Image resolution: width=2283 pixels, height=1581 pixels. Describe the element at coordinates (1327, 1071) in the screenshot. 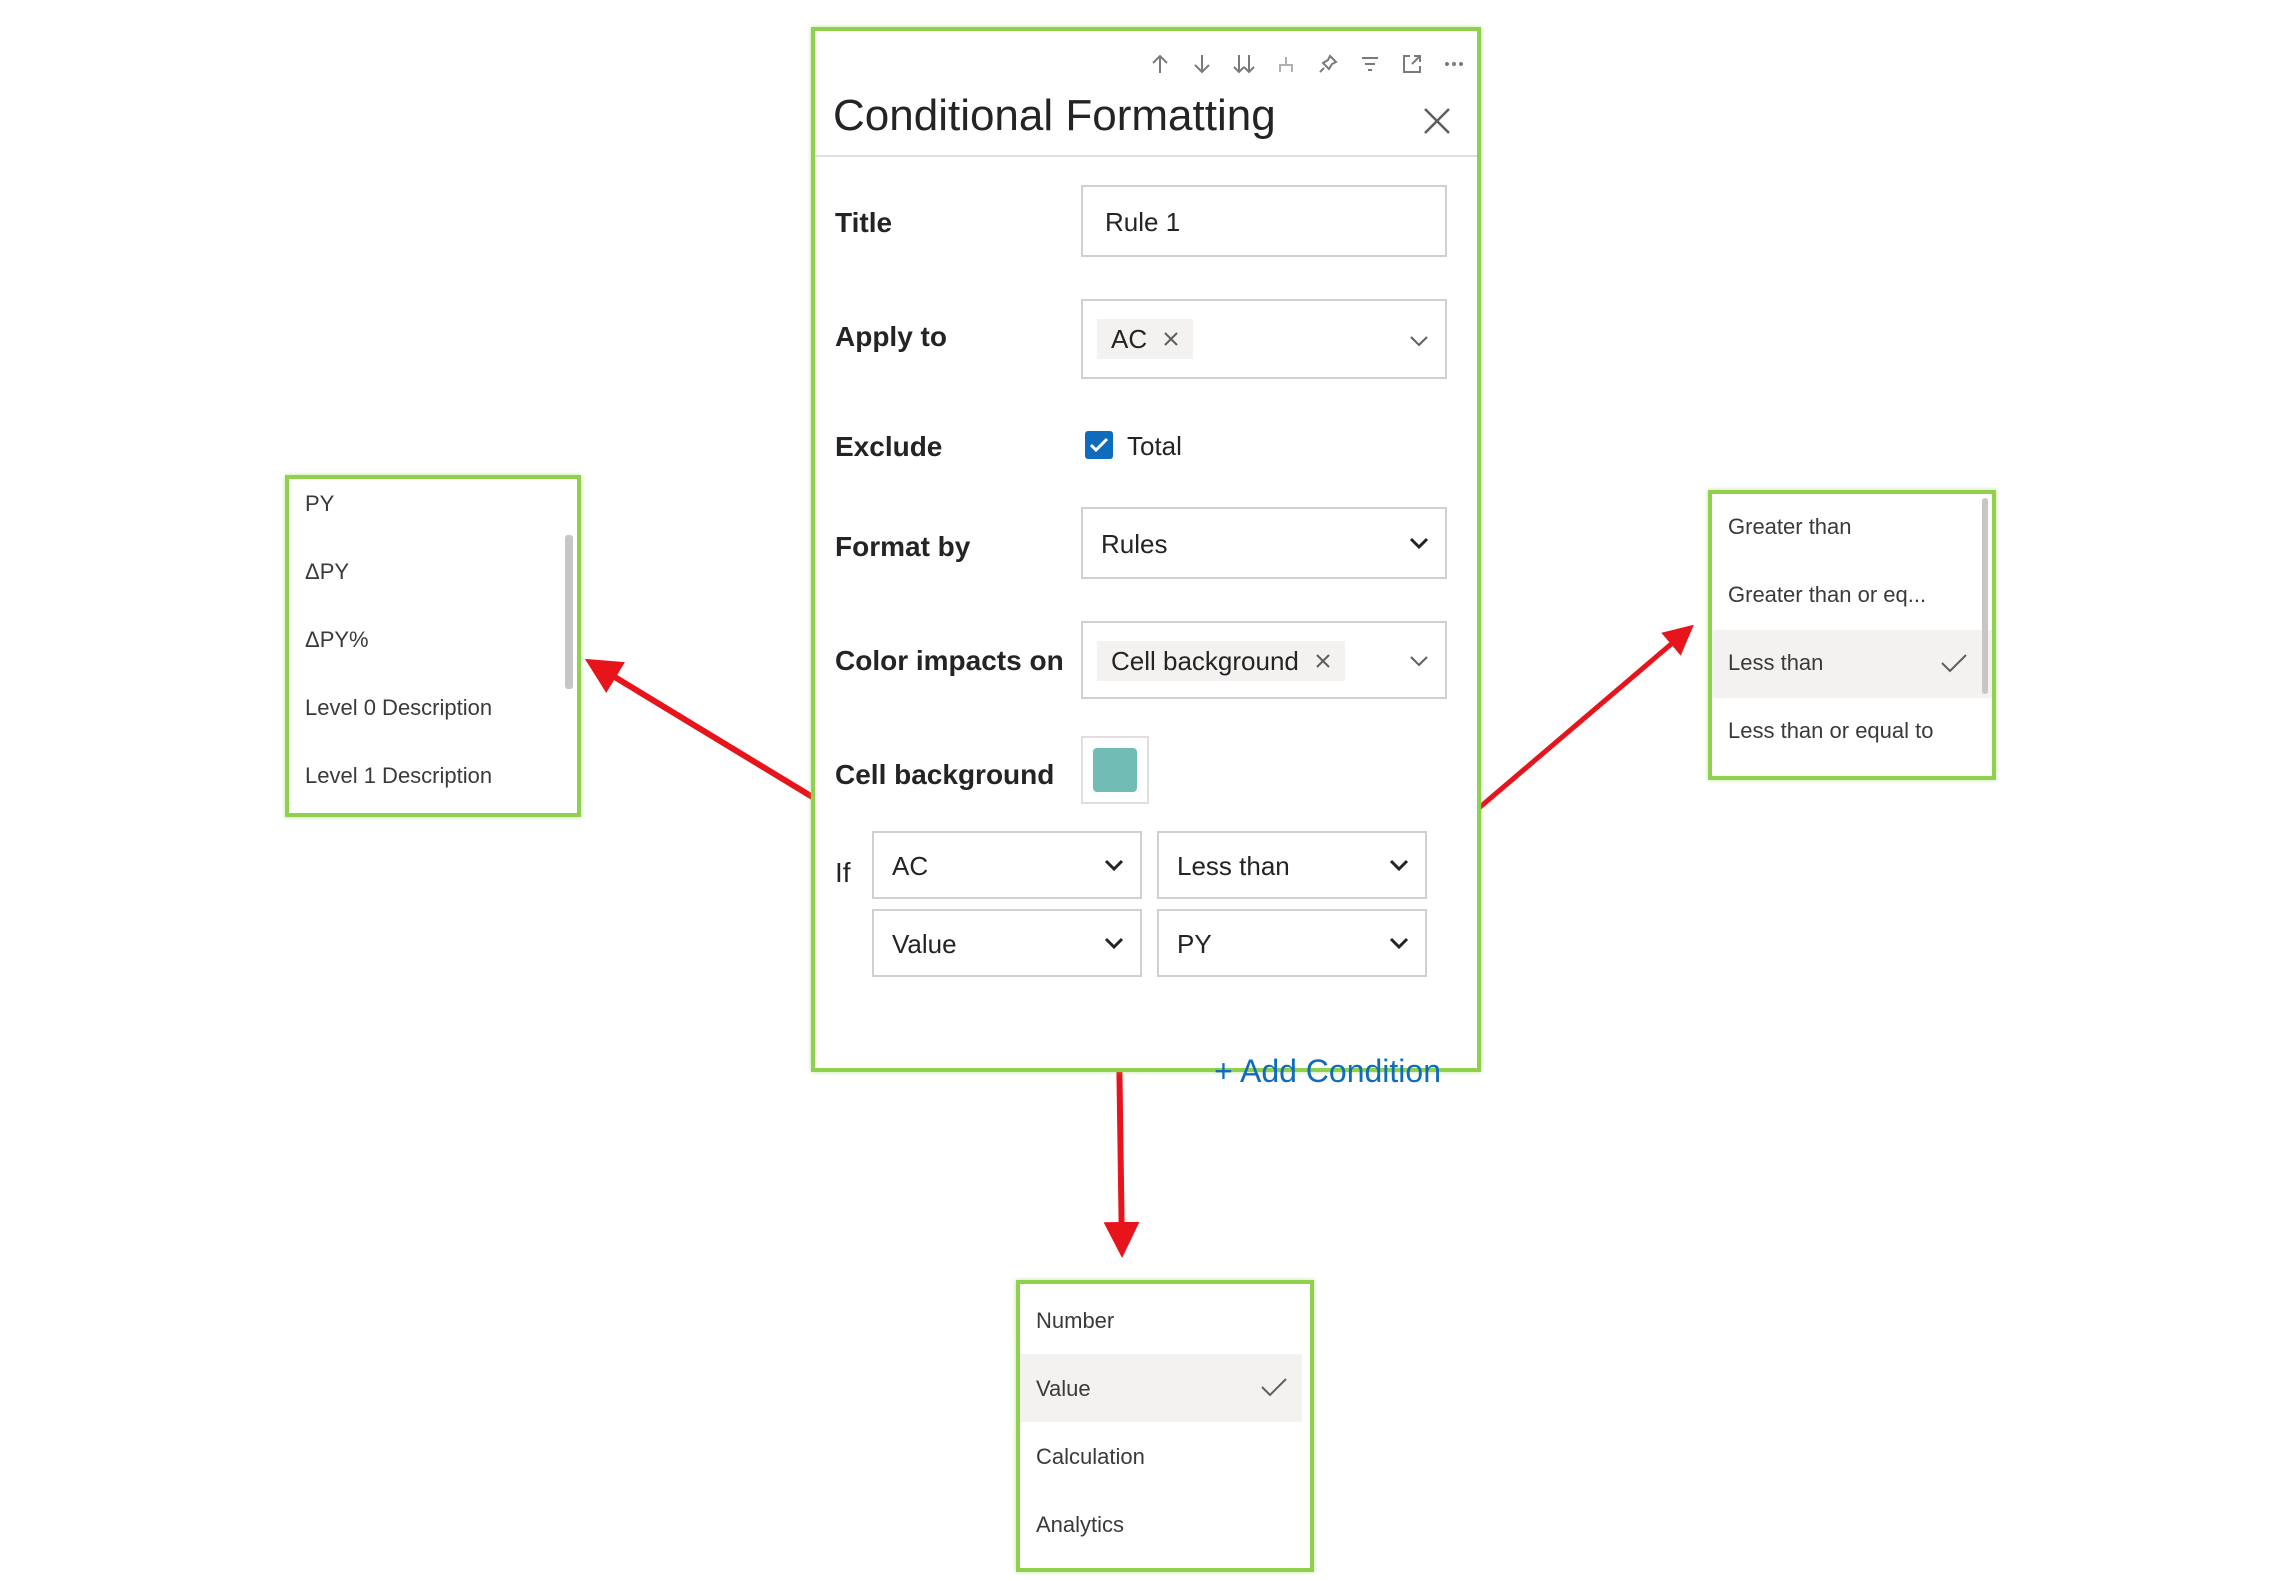

I see `add-condition-button: + Add Condition` at that location.